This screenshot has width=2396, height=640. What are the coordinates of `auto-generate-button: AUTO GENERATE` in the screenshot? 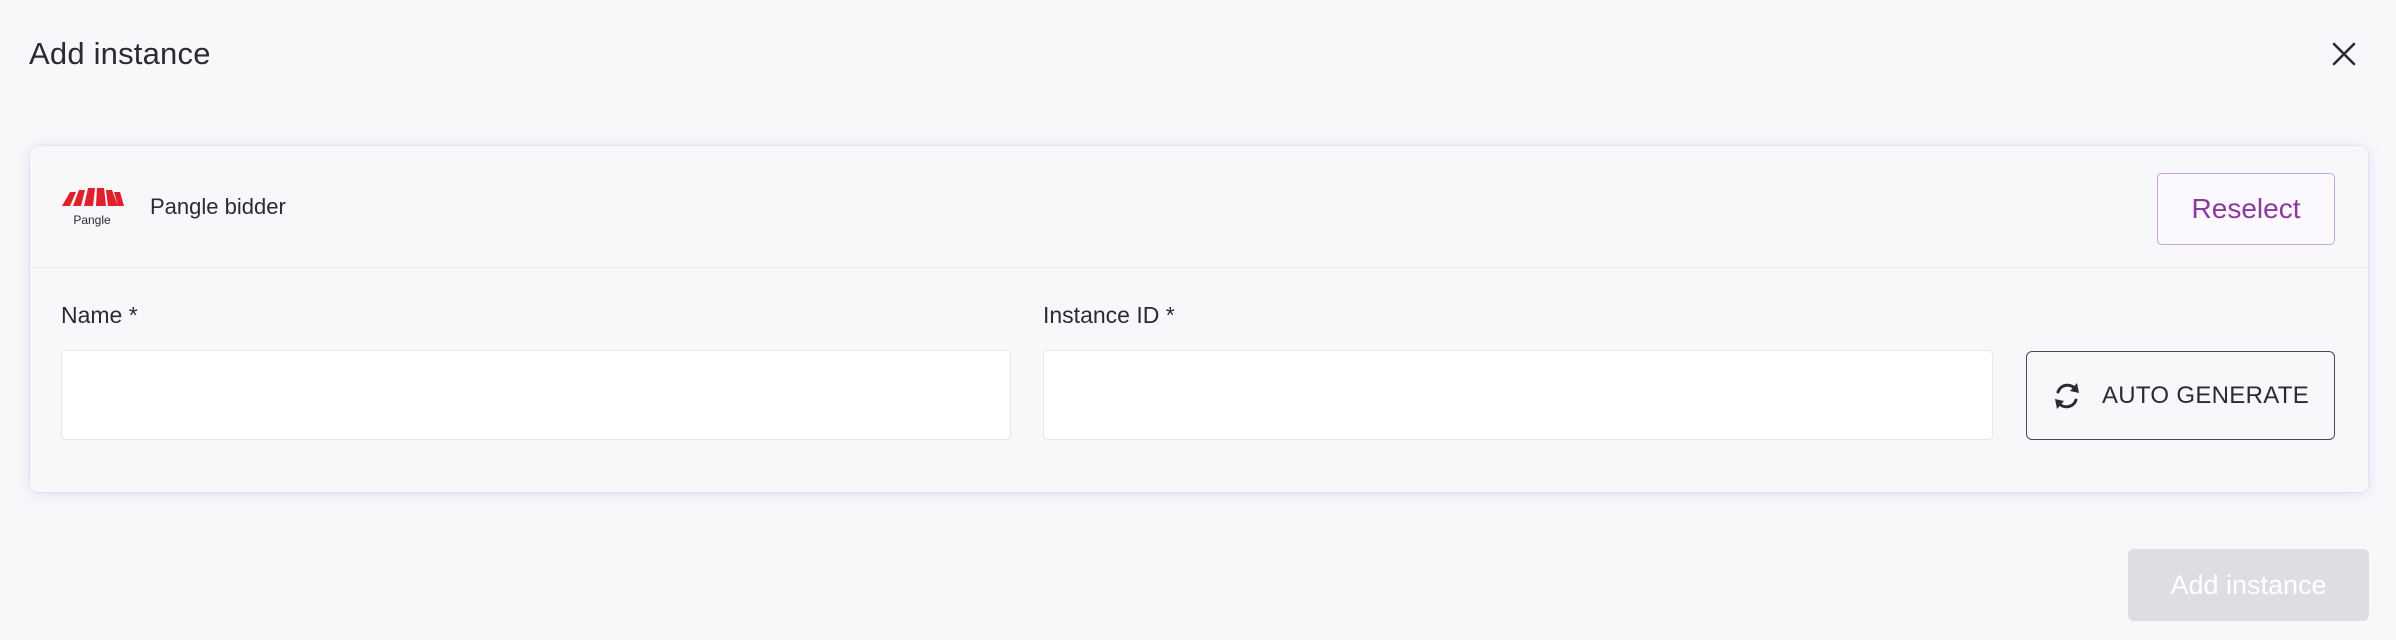 It's located at (2180, 395).